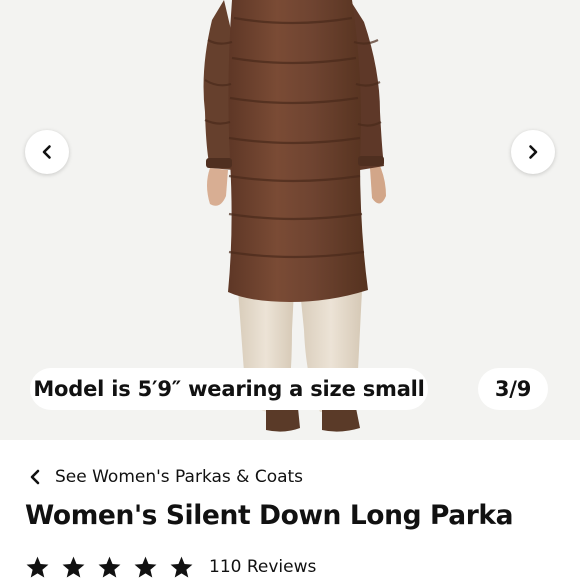  I want to click on product-rating: 110 Reviews, so click(170, 566).